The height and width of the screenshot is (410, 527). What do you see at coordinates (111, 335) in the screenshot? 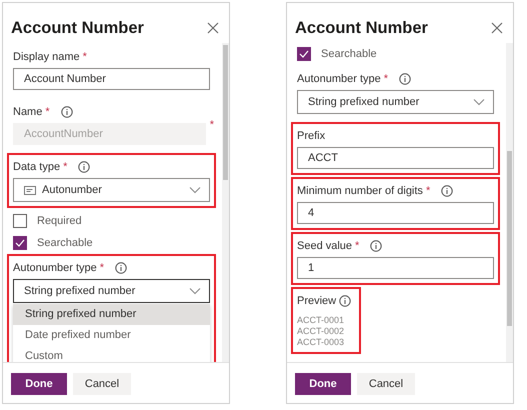
I see `dropdown-option: Date prefixed number` at bounding box center [111, 335].